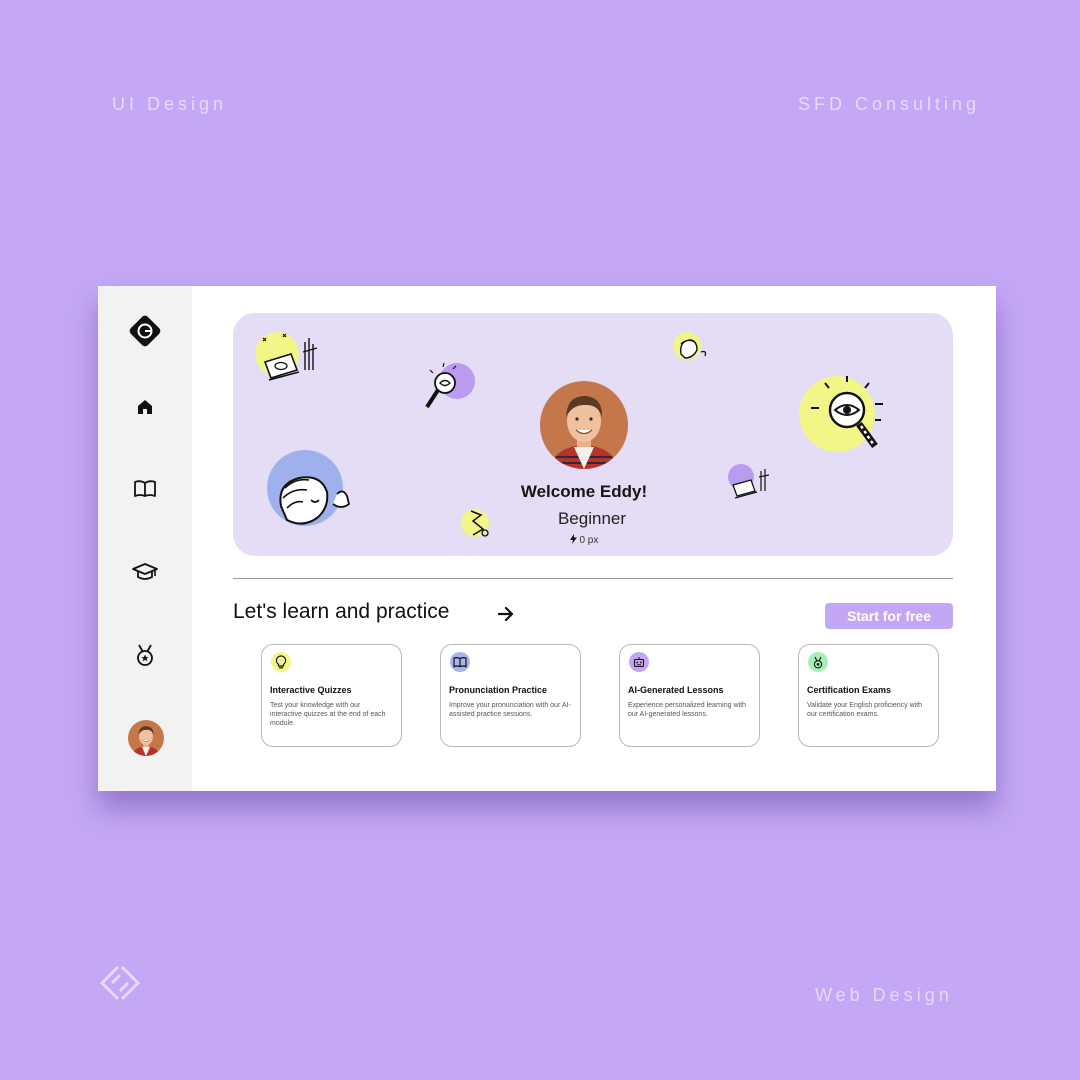 This screenshot has width=1080, height=1080. I want to click on lightning-icon, so click(573, 539).